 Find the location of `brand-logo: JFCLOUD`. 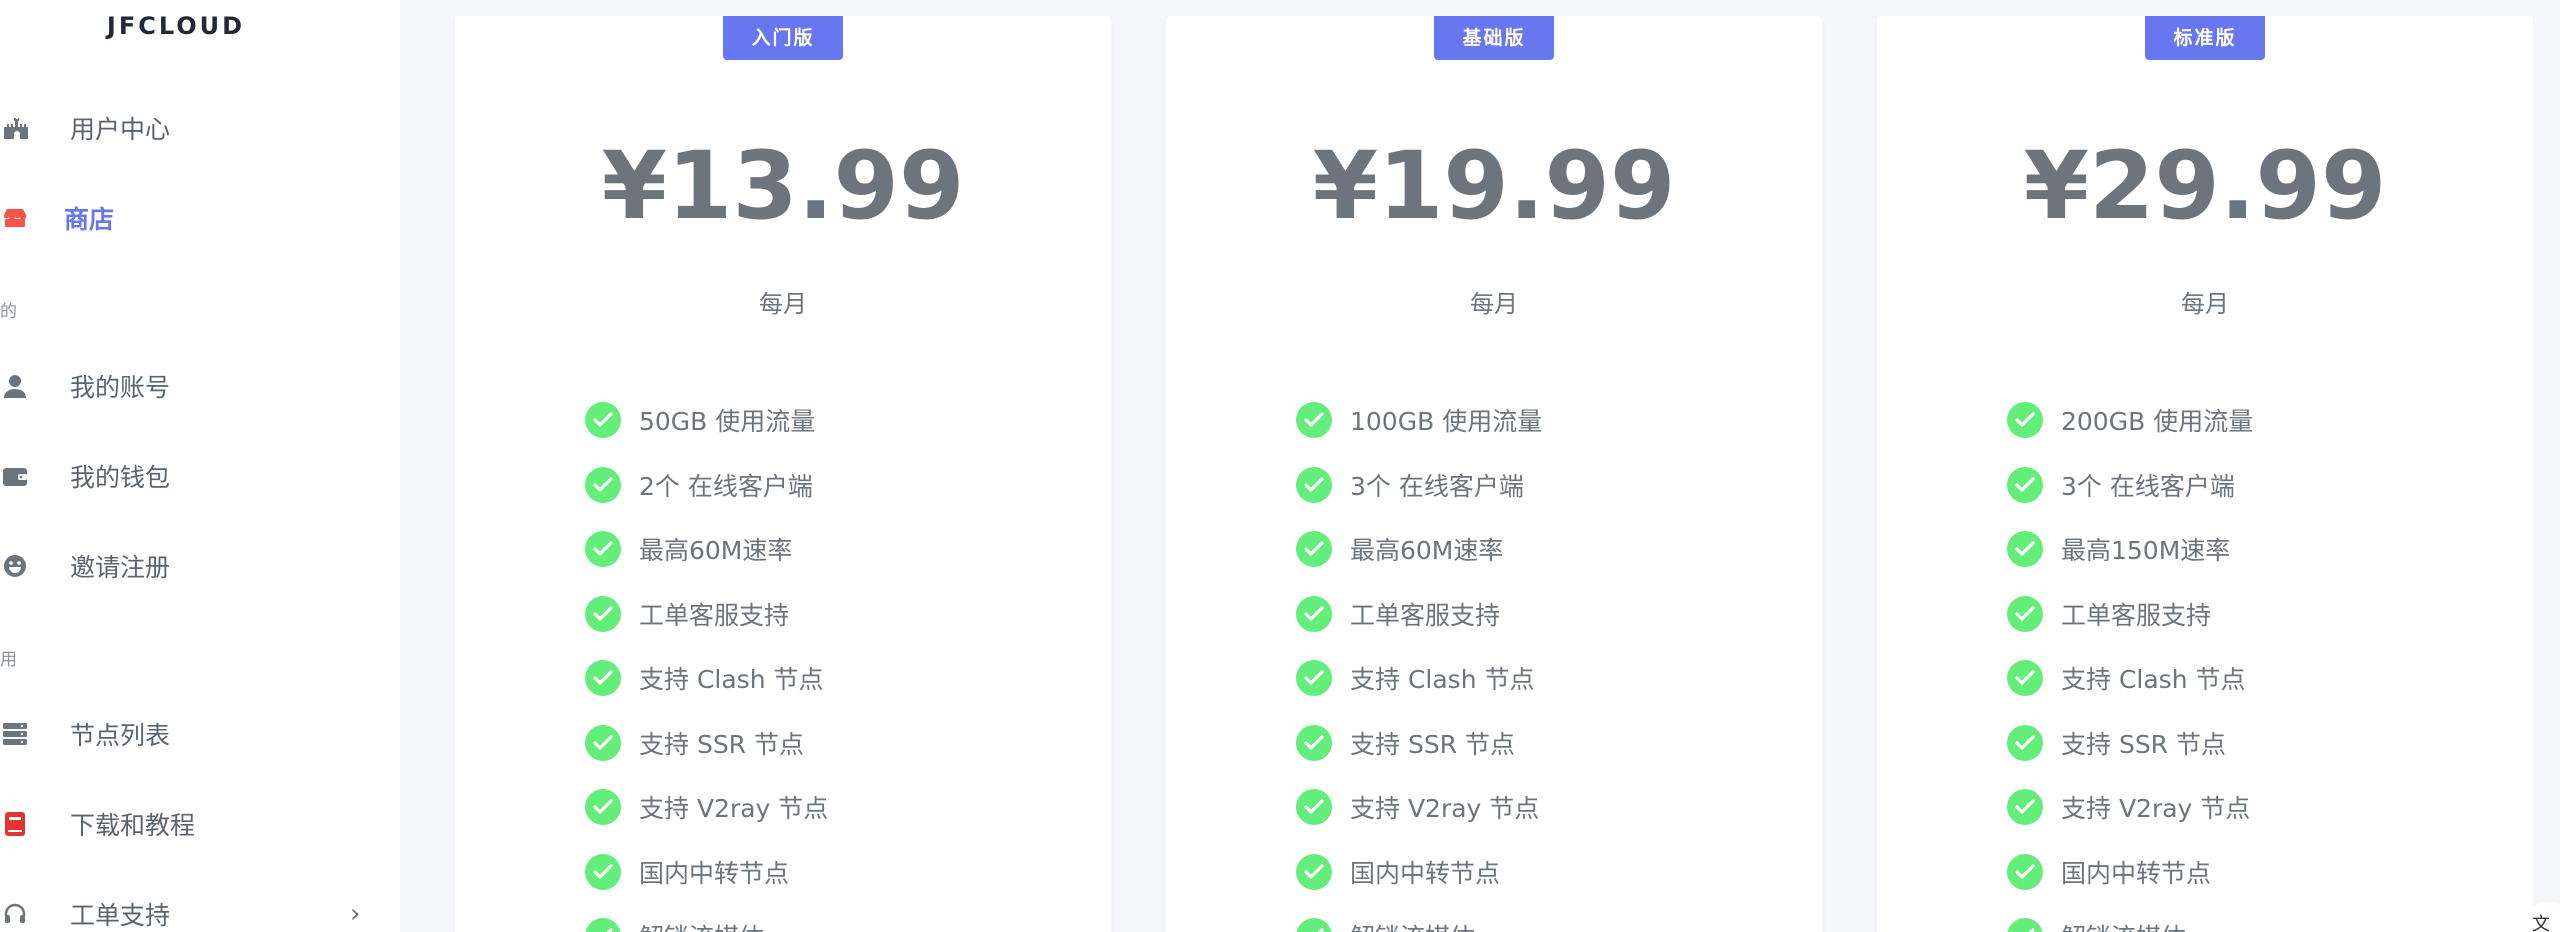

brand-logo: JFCLOUD is located at coordinates (176, 26).